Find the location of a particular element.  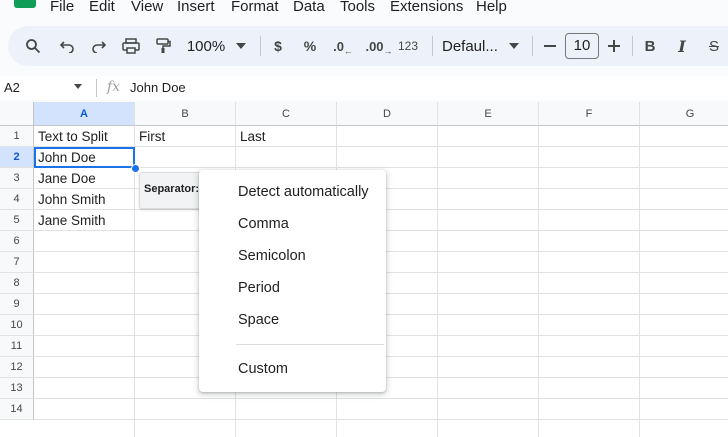

italic-button: I is located at coordinates (682, 46).